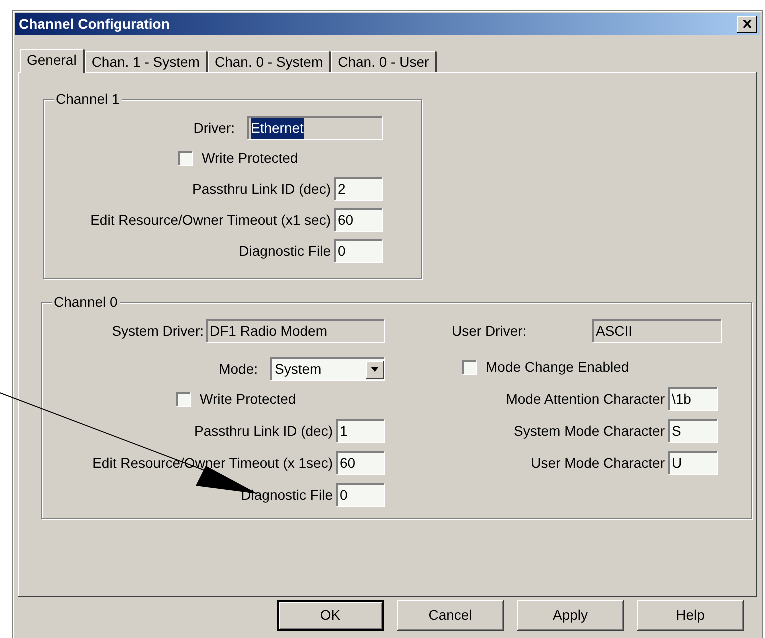 The width and height of the screenshot is (765, 638). Describe the element at coordinates (146, 61) in the screenshot. I see `tab: Chan. 1 - System` at that location.